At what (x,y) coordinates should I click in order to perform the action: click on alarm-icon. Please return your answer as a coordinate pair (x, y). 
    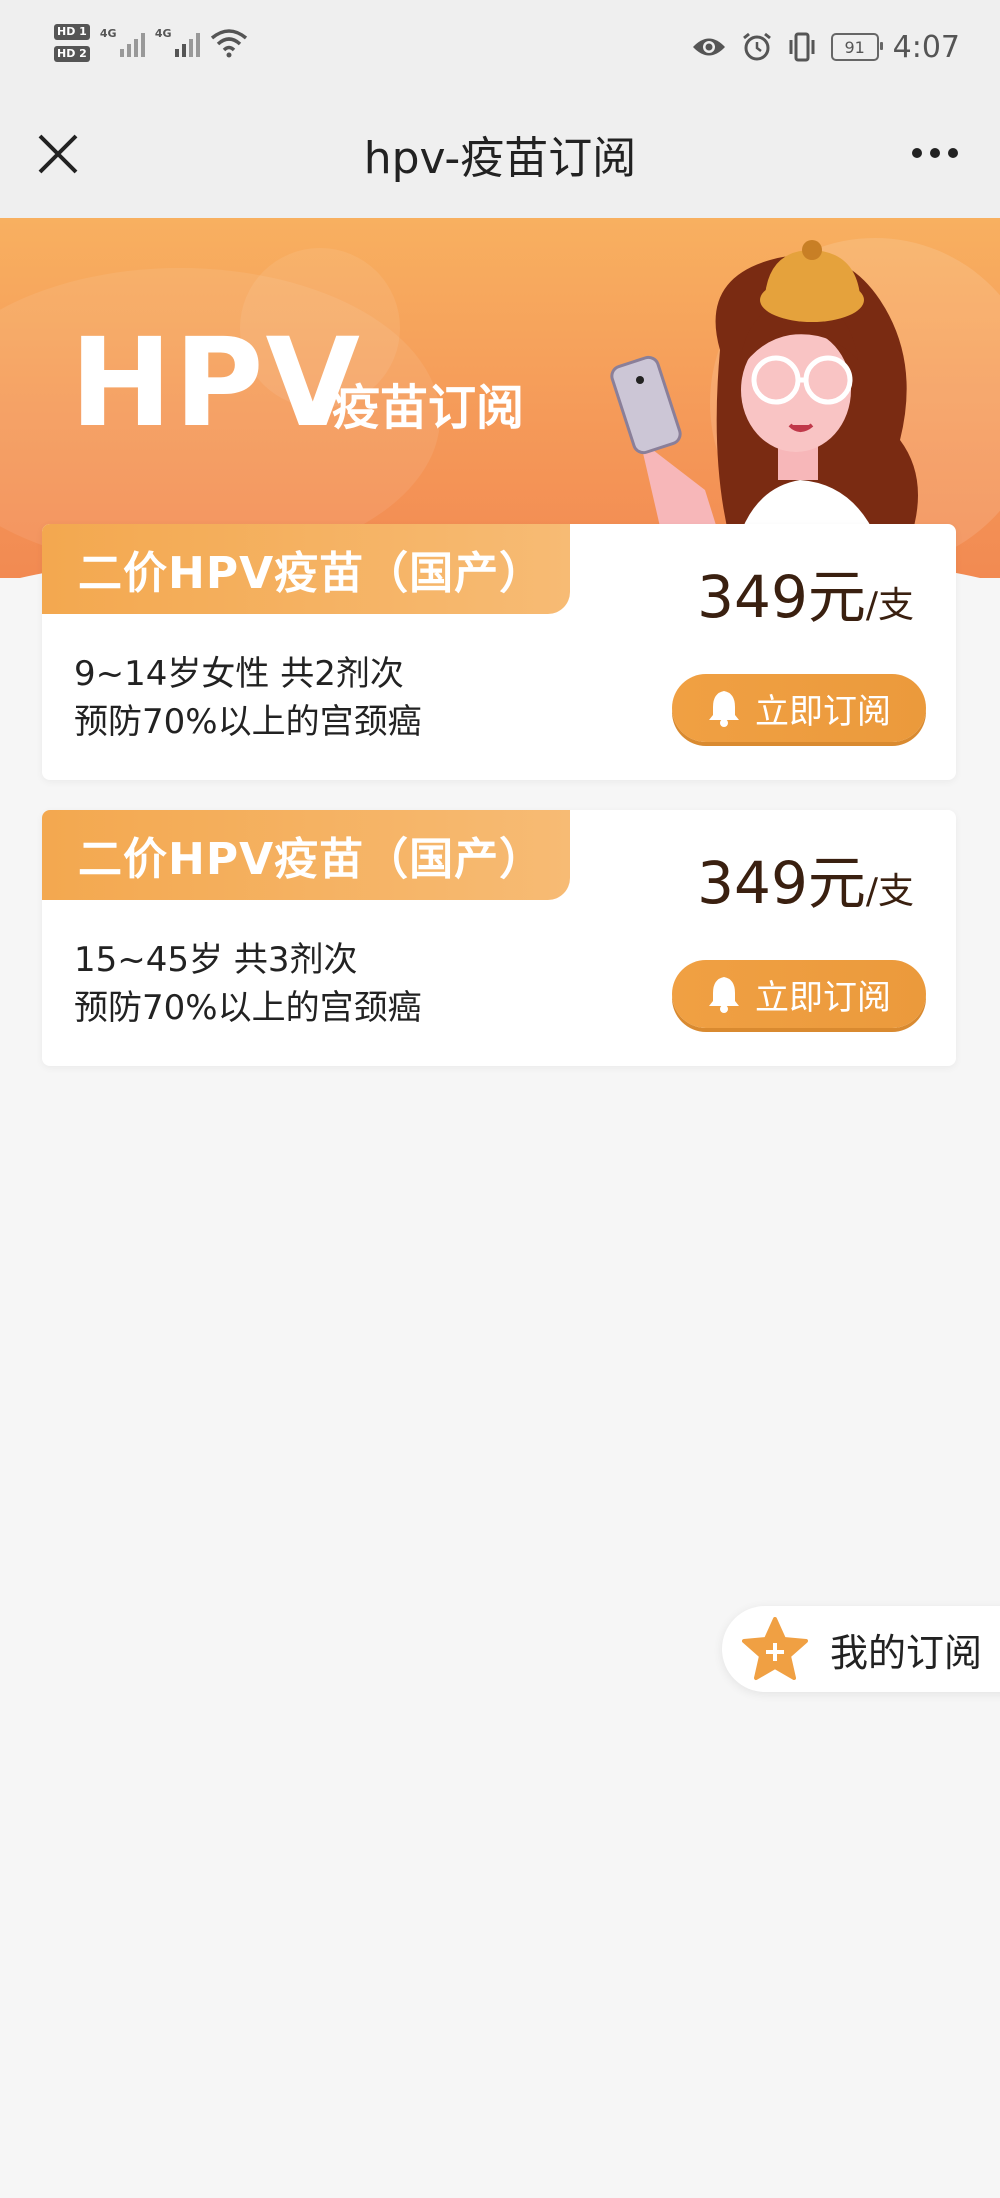
    Looking at the image, I should click on (756, 46).